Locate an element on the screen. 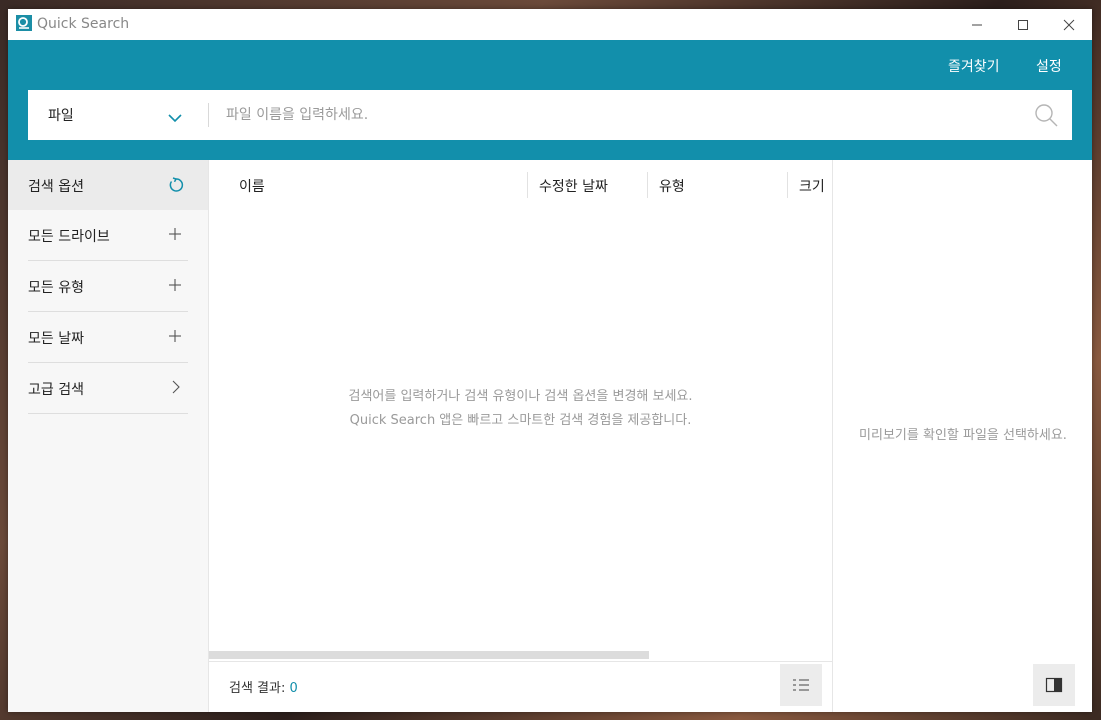 The height and width of the screenshot is (720, 1101). sidebar-item-all-drives: 모든 드라이브 is located at coordinates (108, 235).